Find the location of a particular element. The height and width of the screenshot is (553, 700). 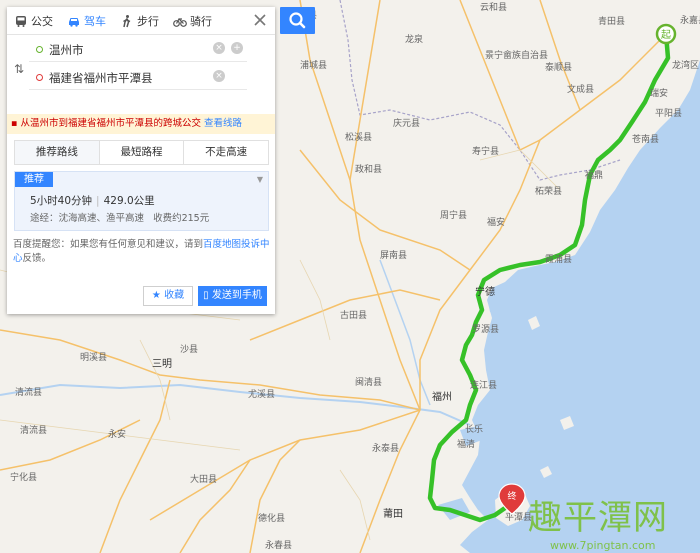

place-label: 龙泉 is located at coordinates (414, 39).